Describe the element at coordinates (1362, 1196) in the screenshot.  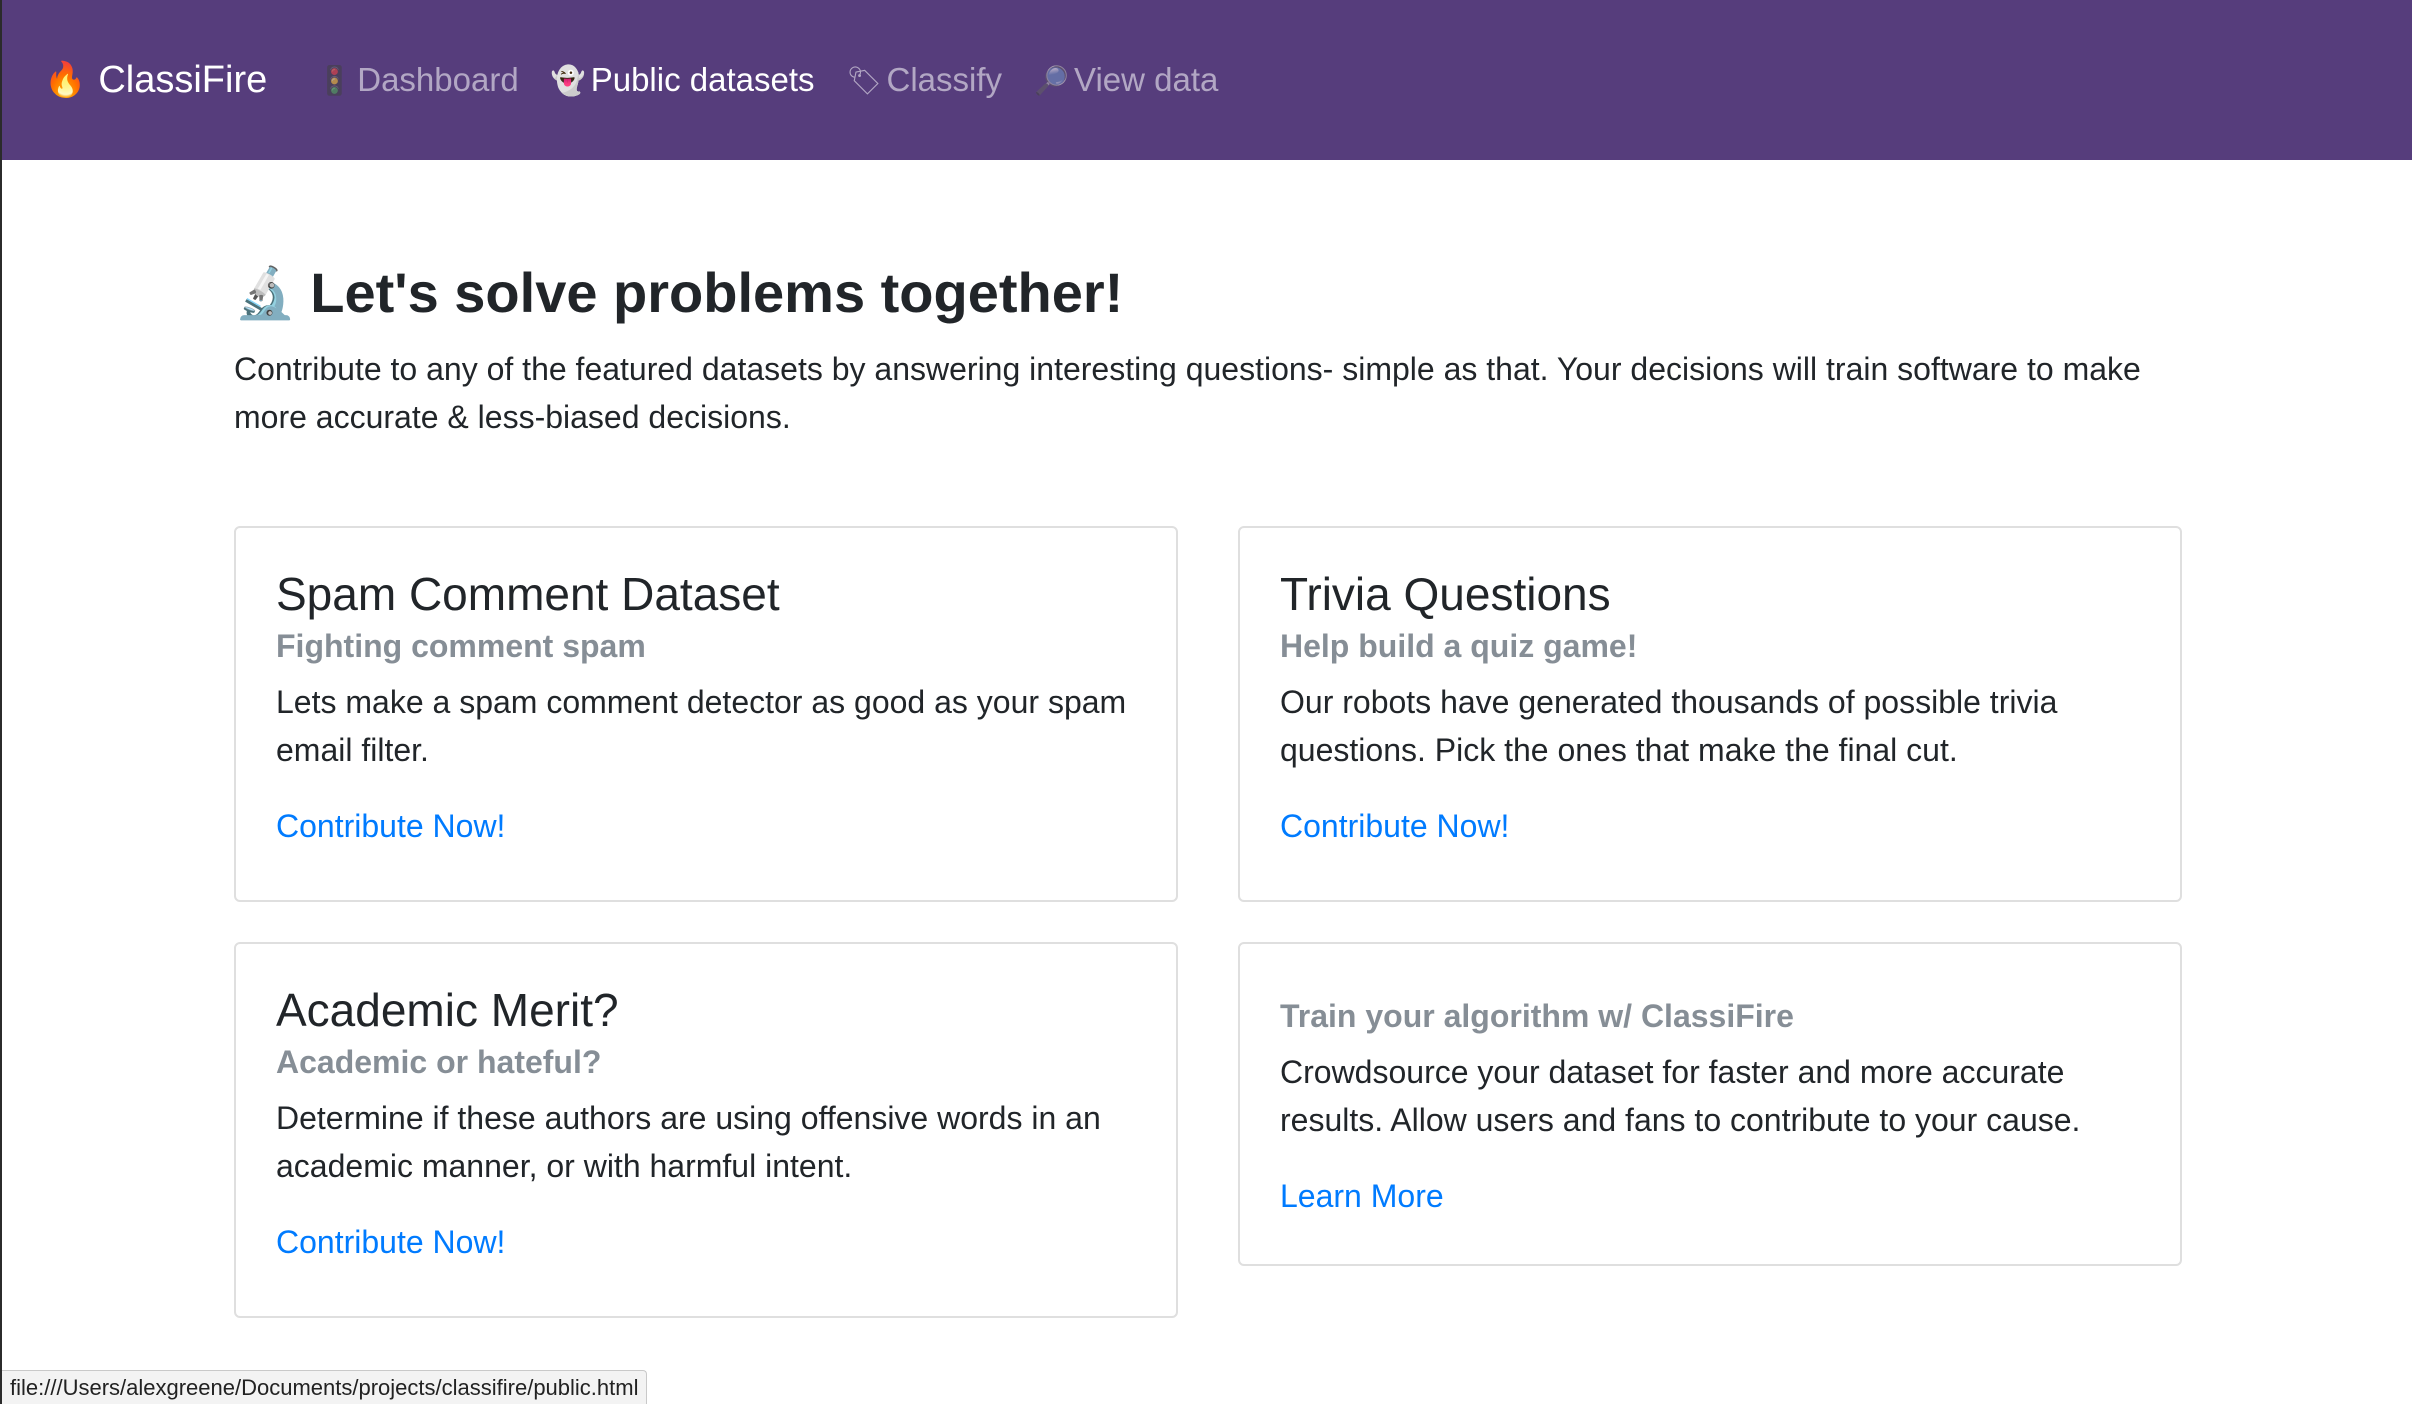
I see `learn-more-link: Learn More` at that location.